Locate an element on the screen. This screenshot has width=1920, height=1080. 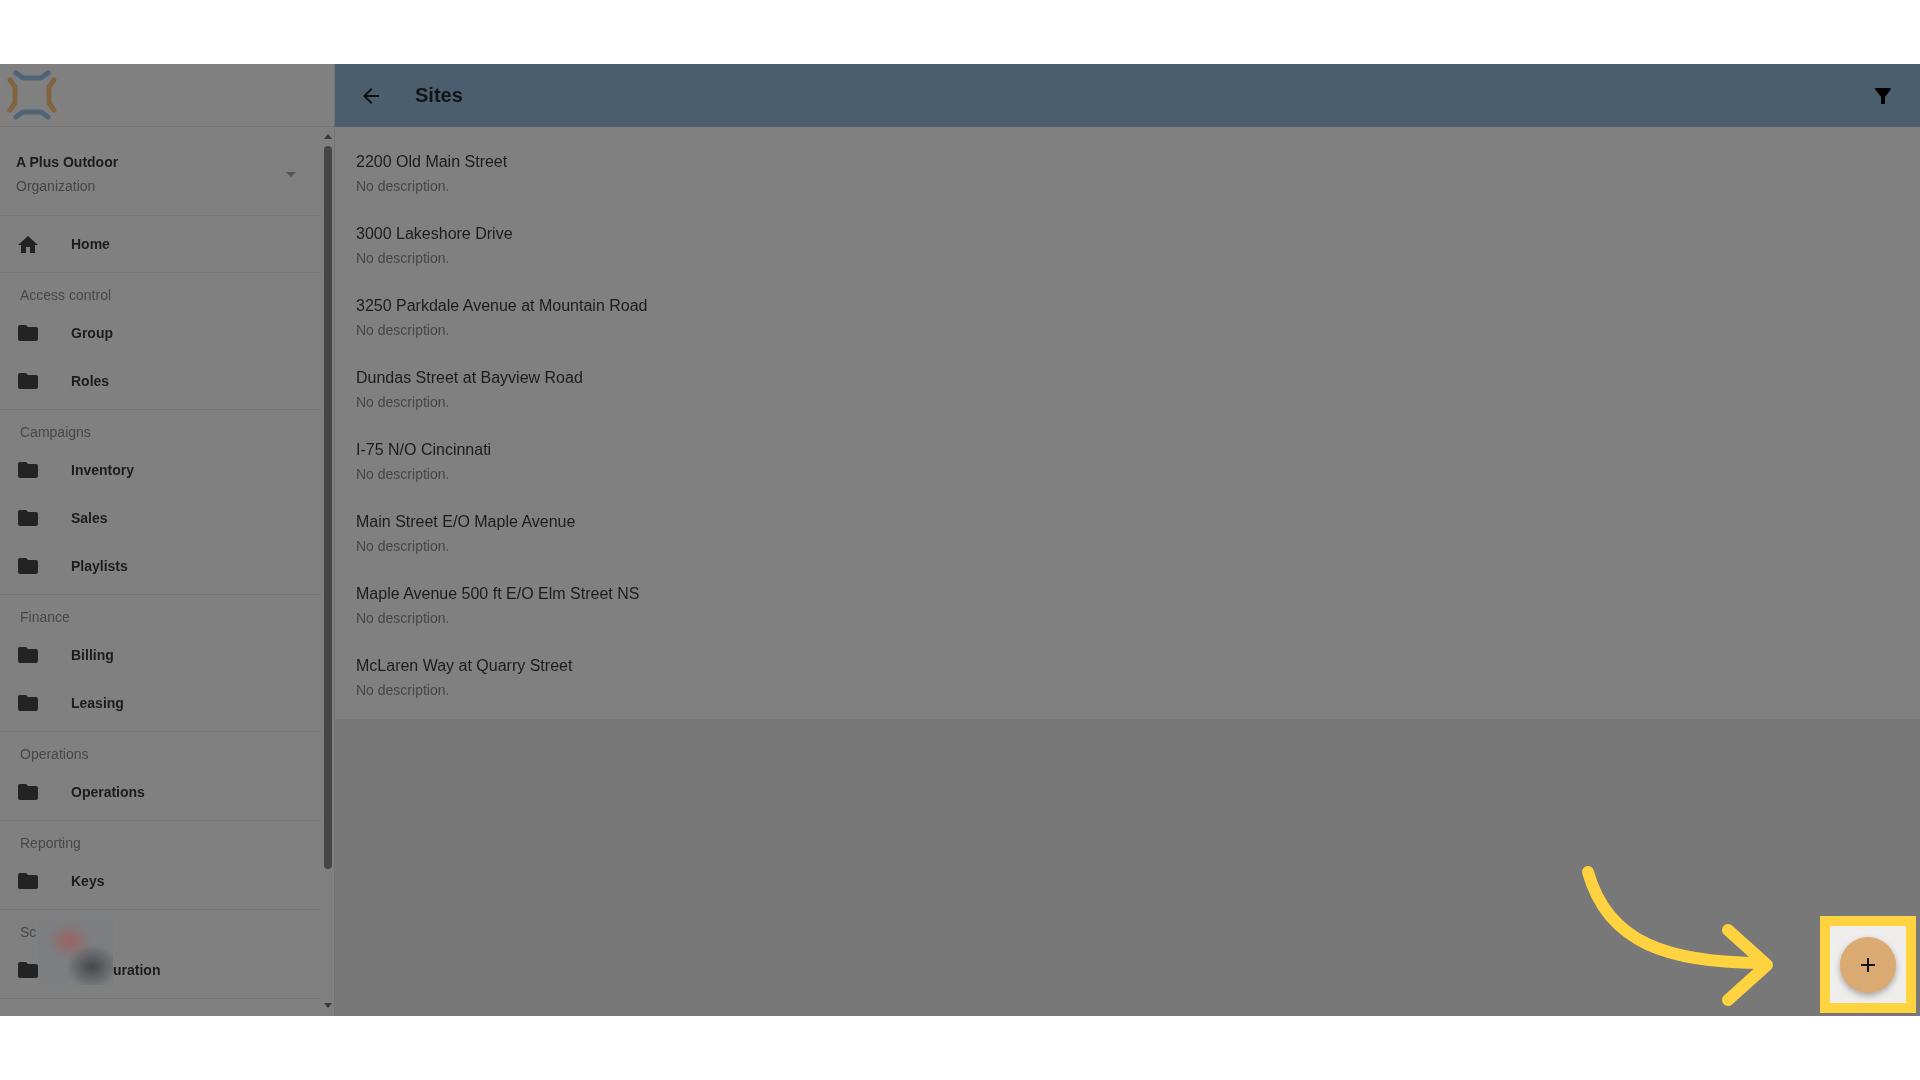
nav-item: Playlists is located at coordinates (160, 566).